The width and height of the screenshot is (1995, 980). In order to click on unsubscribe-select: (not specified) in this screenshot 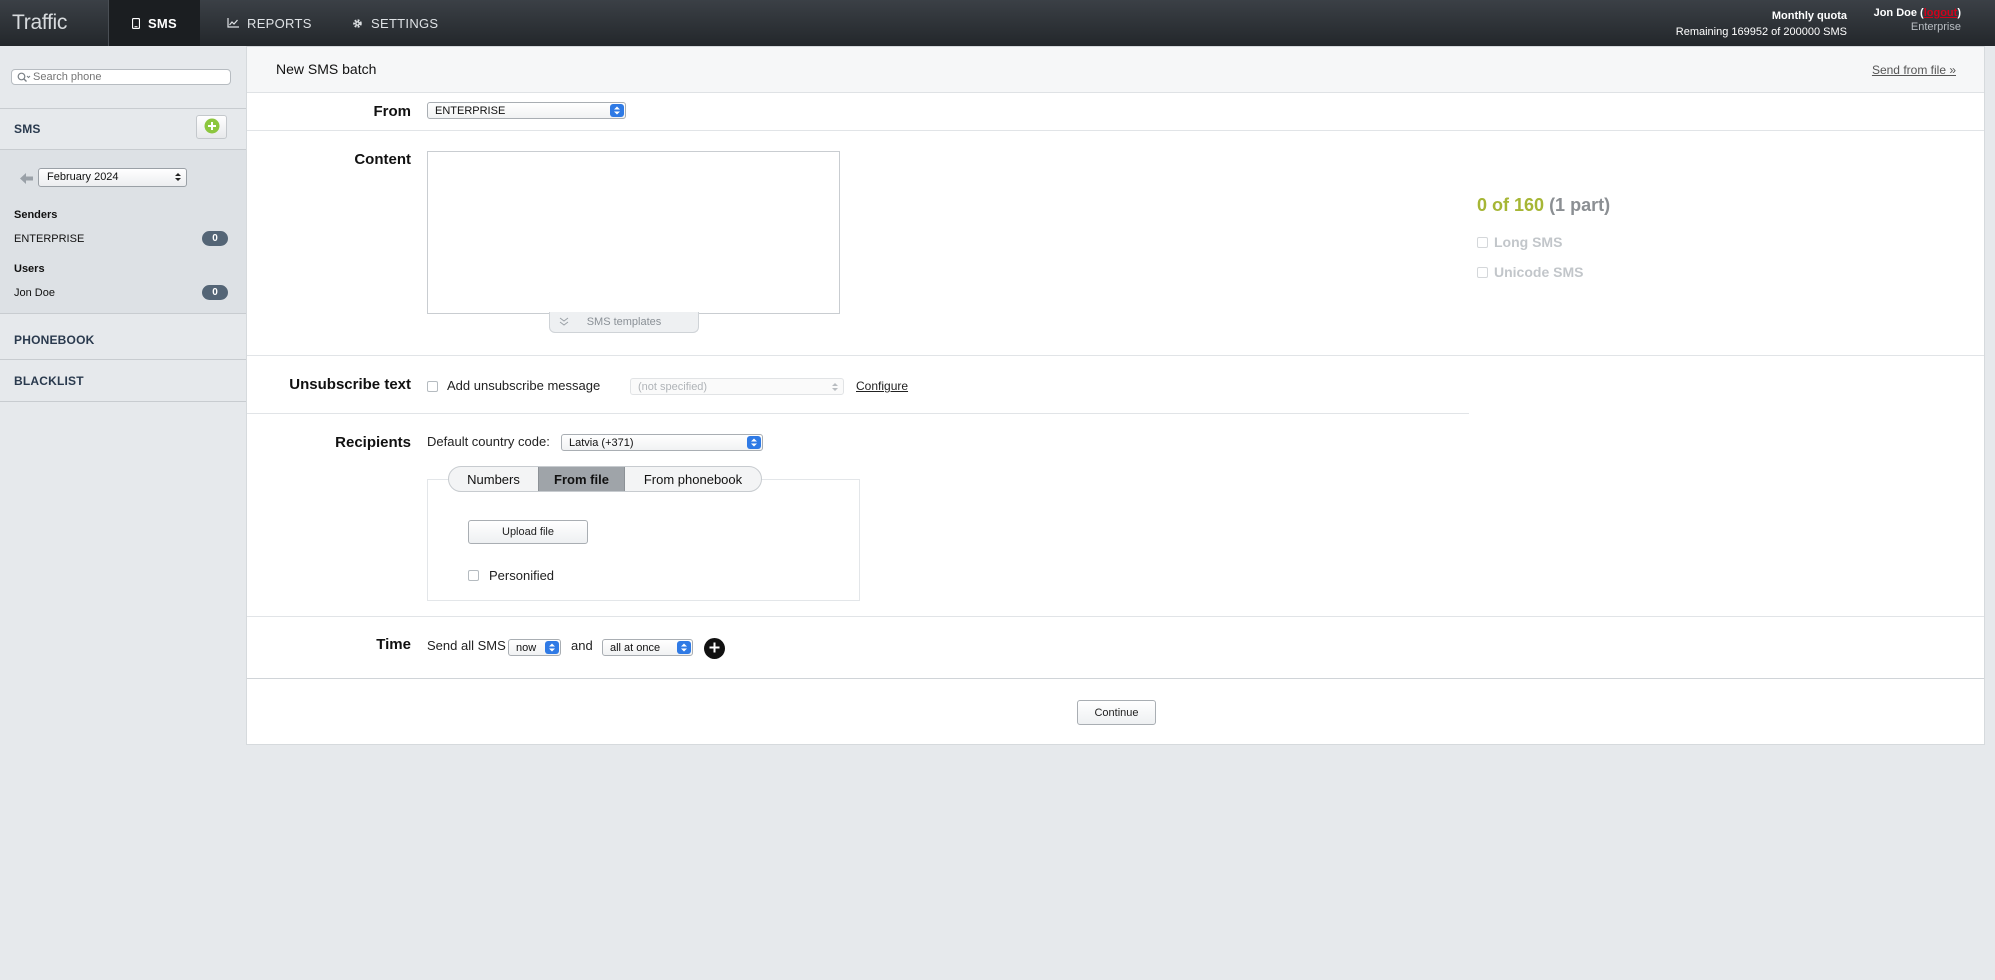, I will do `click(737, 386)`.